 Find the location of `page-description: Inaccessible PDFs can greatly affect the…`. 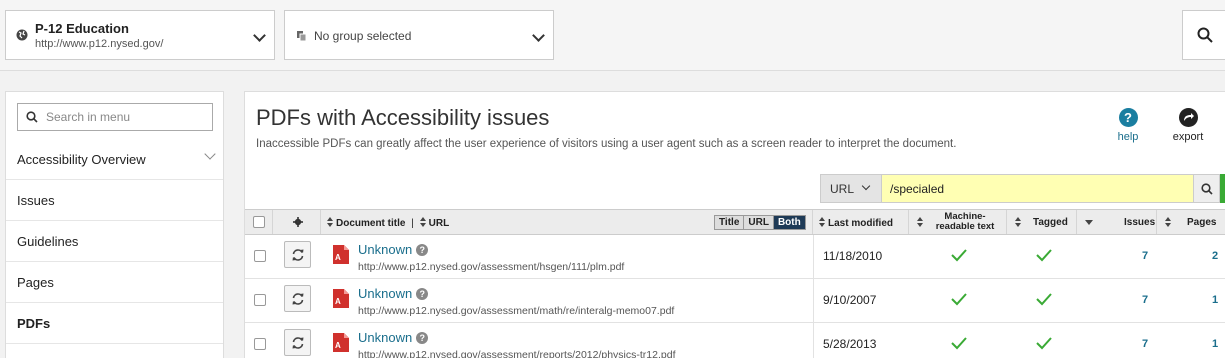

page-description: Inaccessible PDFs can greatly affect the… is located at coordinates (606, 144).